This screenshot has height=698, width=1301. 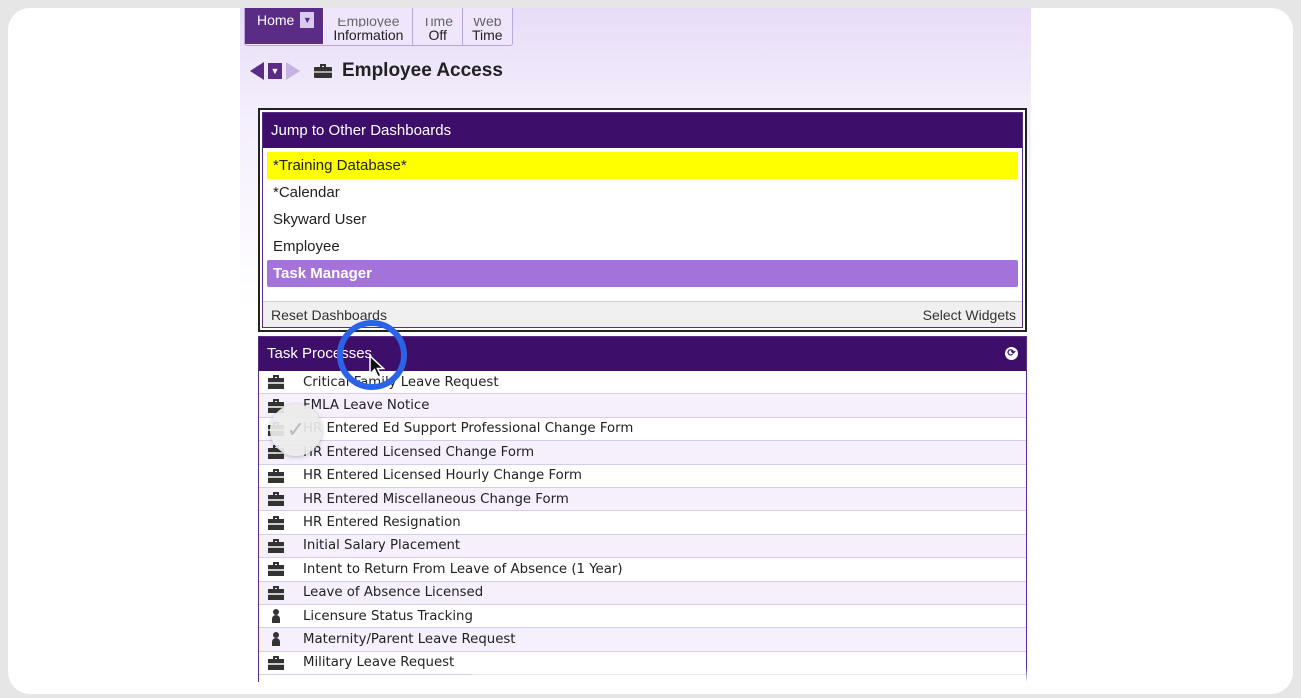 I want to click on task-row-label: Maternity/Parent Leave Request, so click(x=409, y=639).